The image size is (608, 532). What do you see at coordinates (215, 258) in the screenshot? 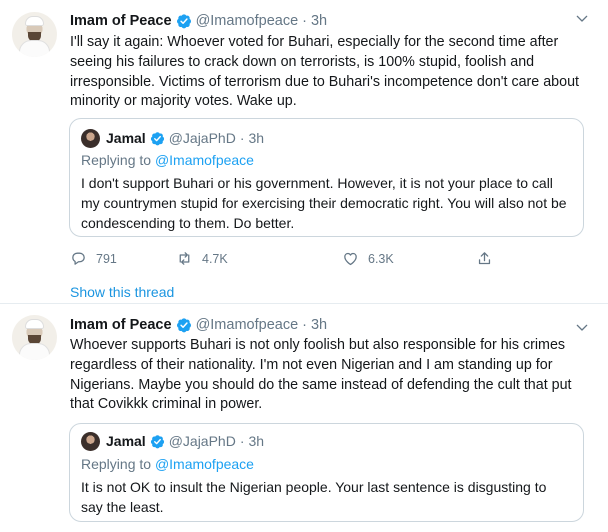
I see `retweet-count: 4.7K` at bounding box center [215, 258].